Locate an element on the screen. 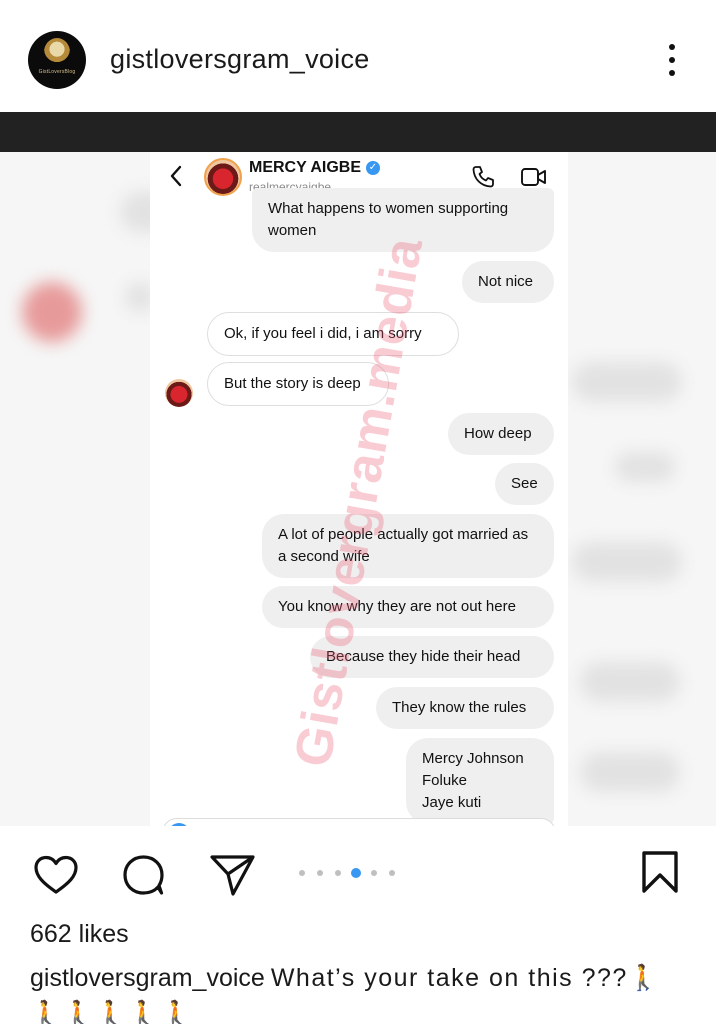 This screenshot has height=1024, width=716. likes-count: 662 likes is located at coordinates (79, 934).